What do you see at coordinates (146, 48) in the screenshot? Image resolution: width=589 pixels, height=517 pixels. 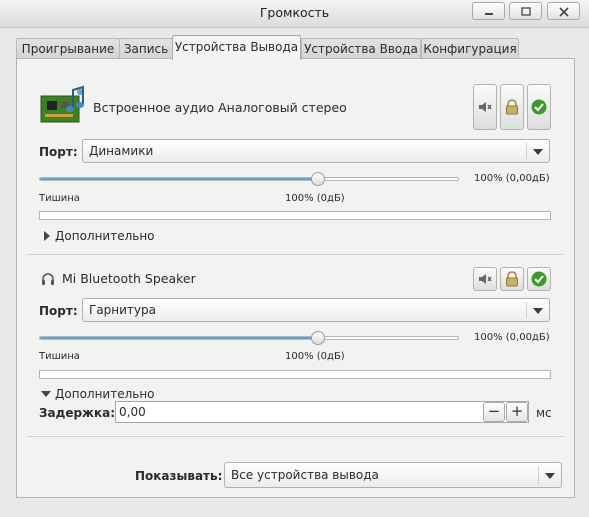 I see `tab-recording: Запись` at bounding box center [146, 48].